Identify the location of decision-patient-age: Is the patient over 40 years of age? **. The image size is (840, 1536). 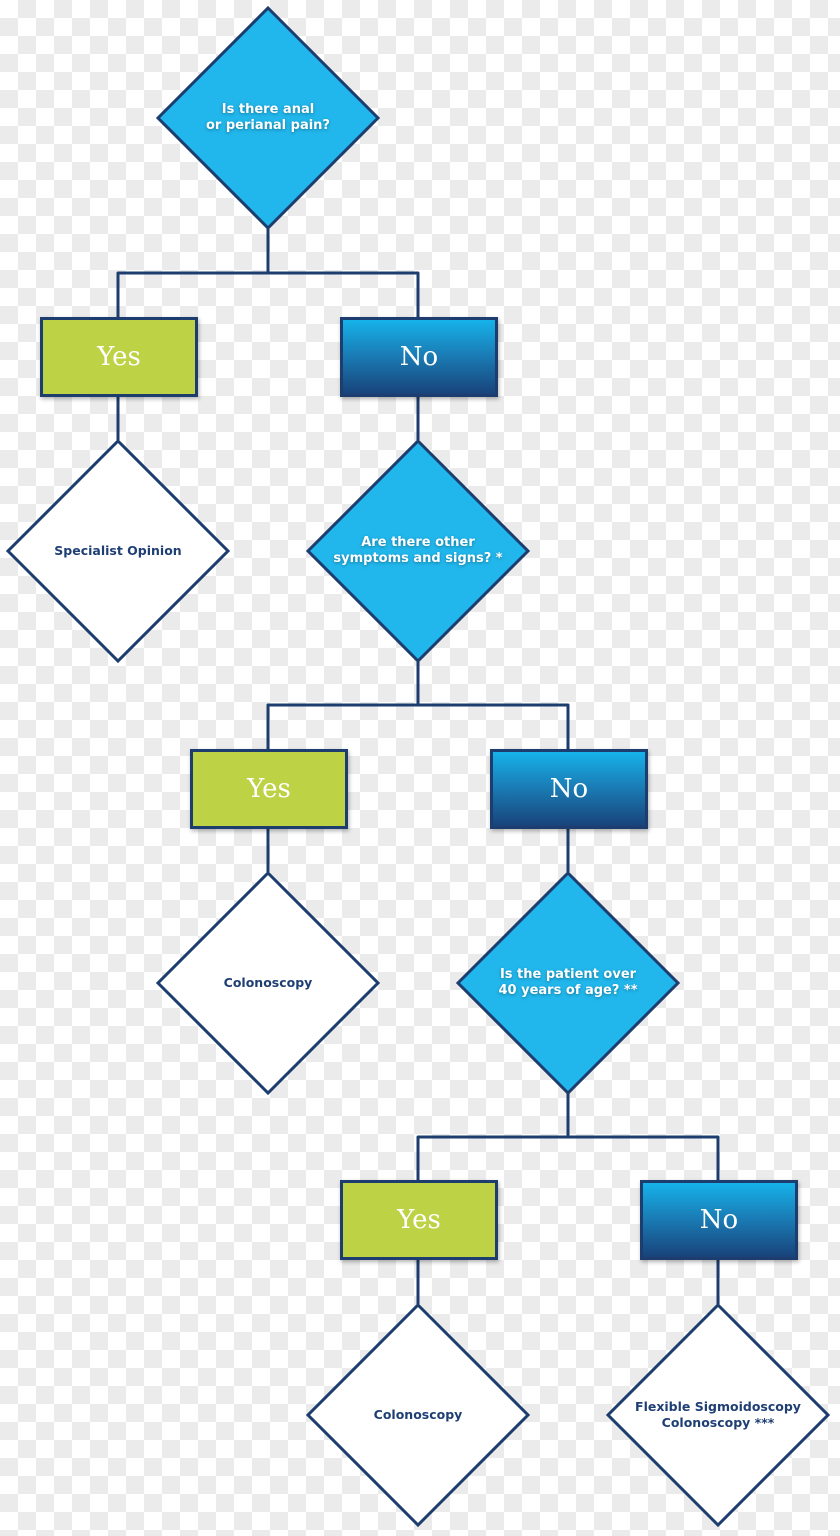
(568, 983).